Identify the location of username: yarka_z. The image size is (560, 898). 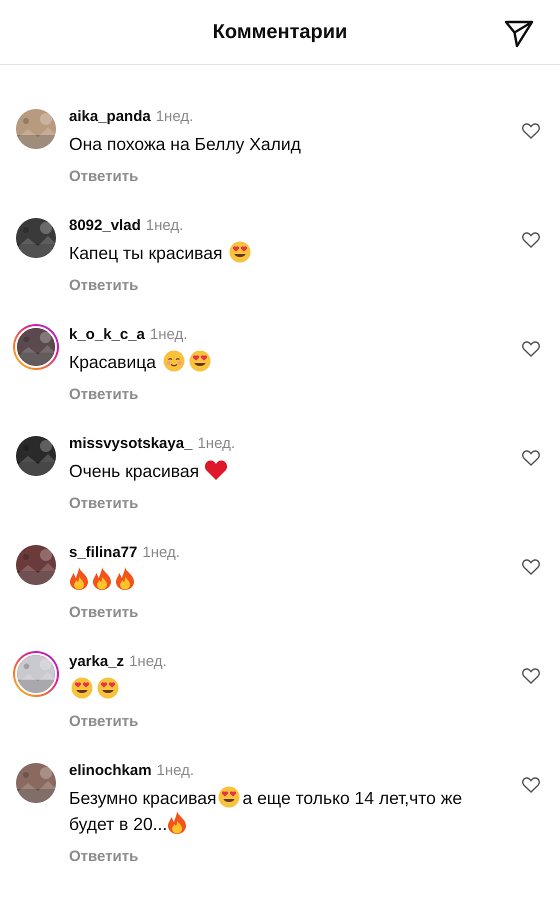
(96, 662).